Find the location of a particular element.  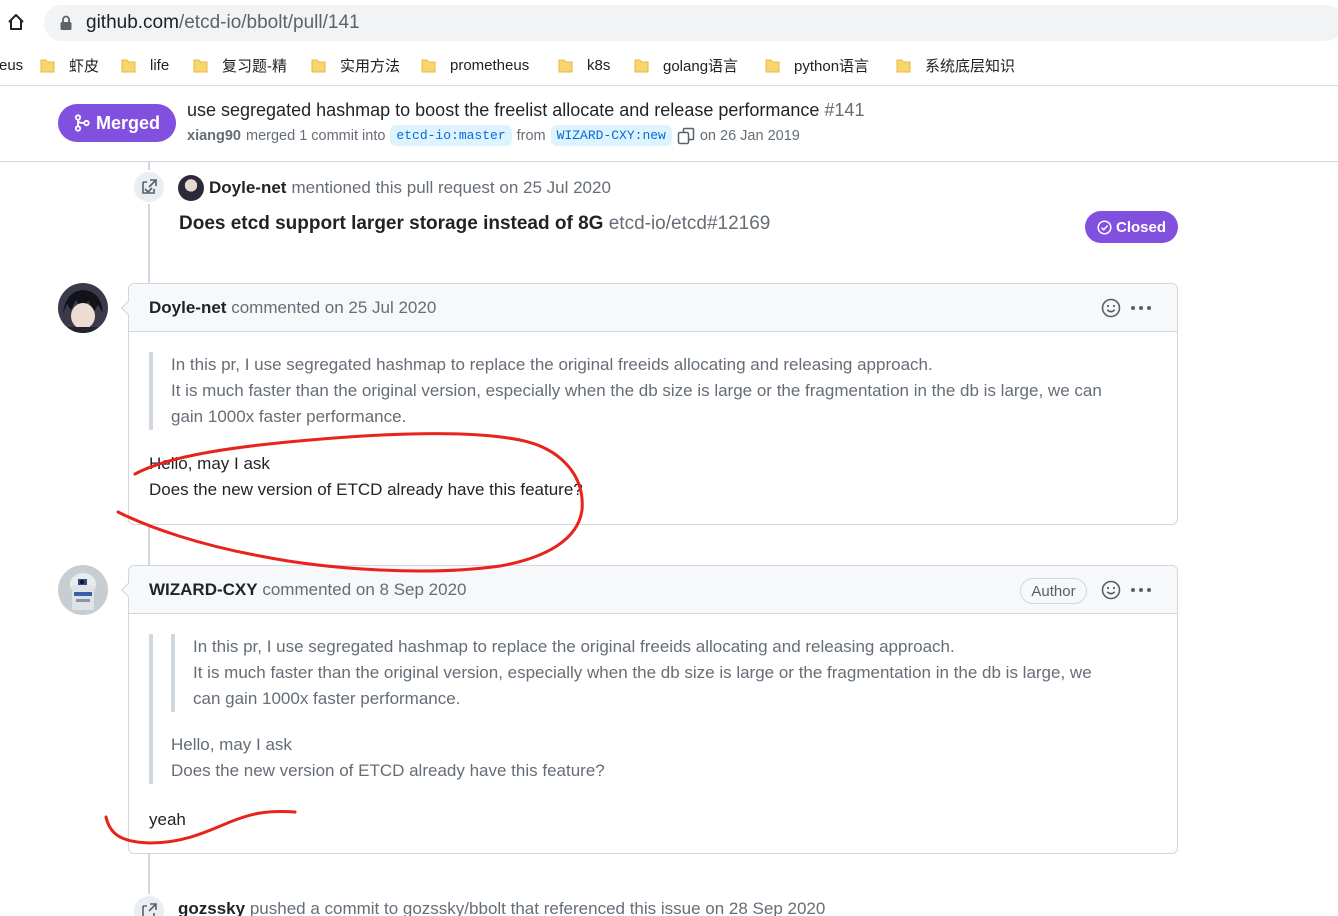

pr-number: #141 is located at coordinates (844, 110).